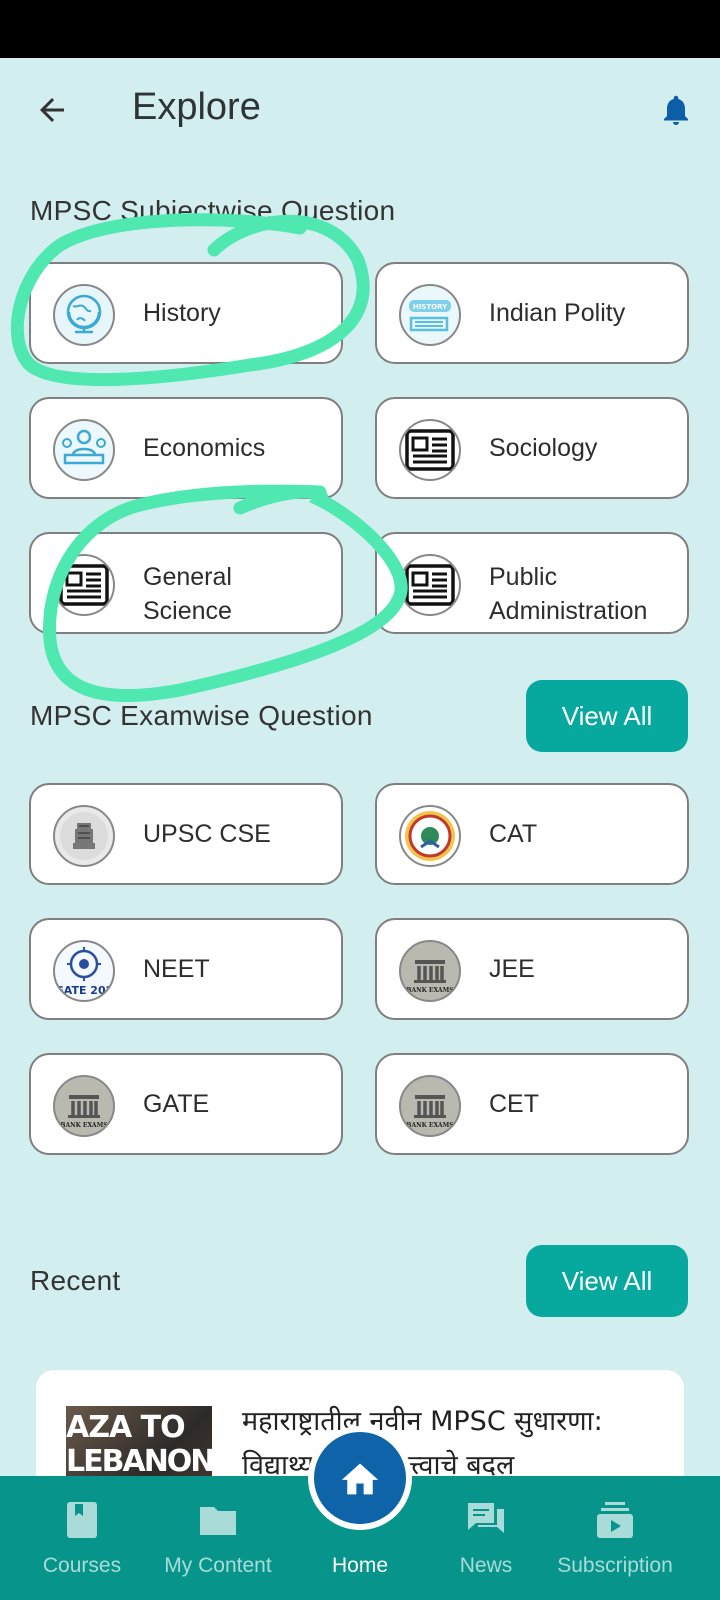 This screenshot has height=1600, width=720. What do you see at coordinates (176, 969) in the screenshot?
I see `exam-label: NEET` at bounding box center [176, 969].